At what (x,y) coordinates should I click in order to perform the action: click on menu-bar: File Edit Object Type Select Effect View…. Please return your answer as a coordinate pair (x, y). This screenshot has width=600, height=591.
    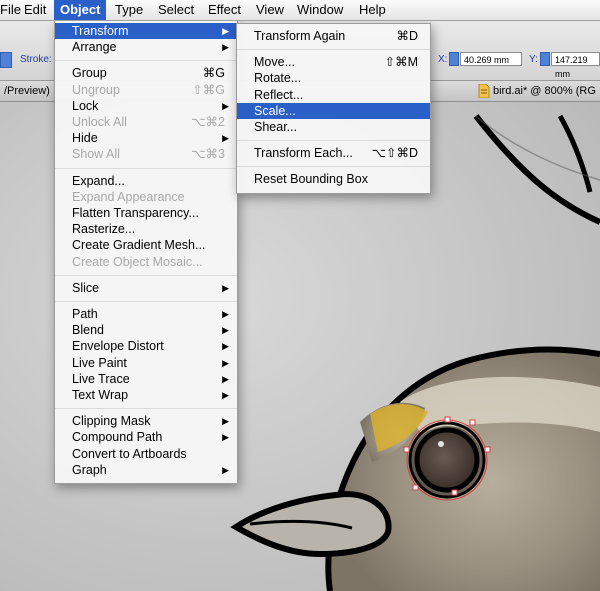
    Looking at the image, I should click on (300, 10).